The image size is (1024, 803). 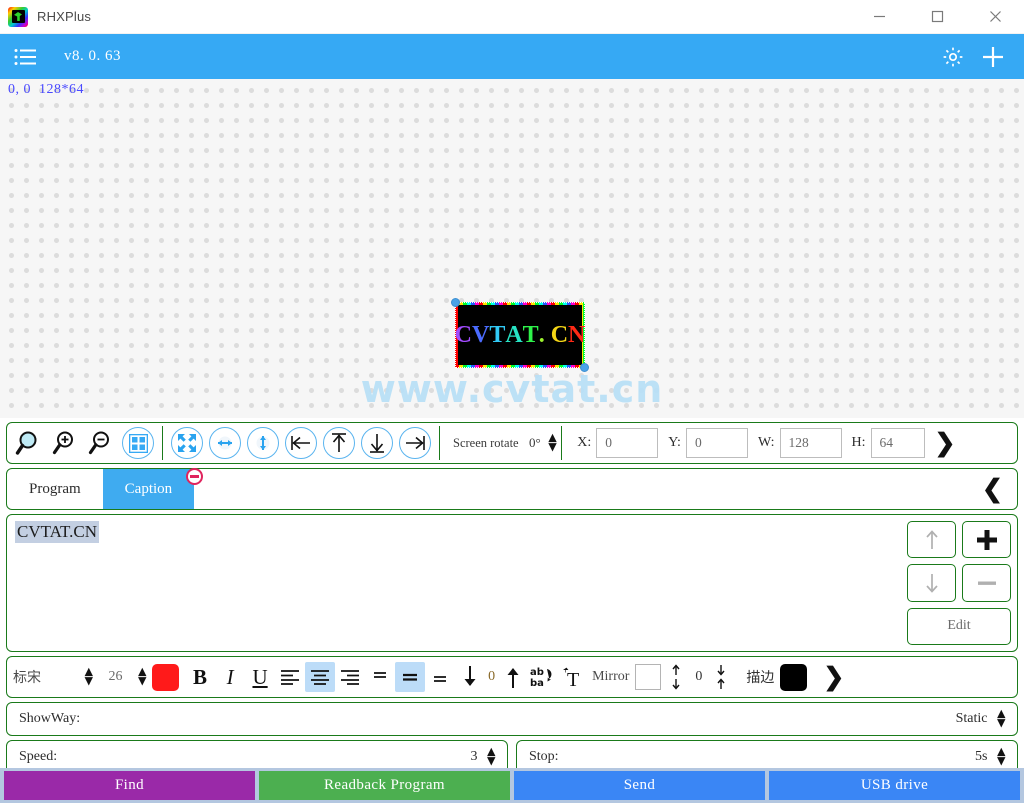 What do you see at coordinates (512, 56) in the screenshot?
I see `app-header: v8. 0. 63` at bounding box center [512, 56].